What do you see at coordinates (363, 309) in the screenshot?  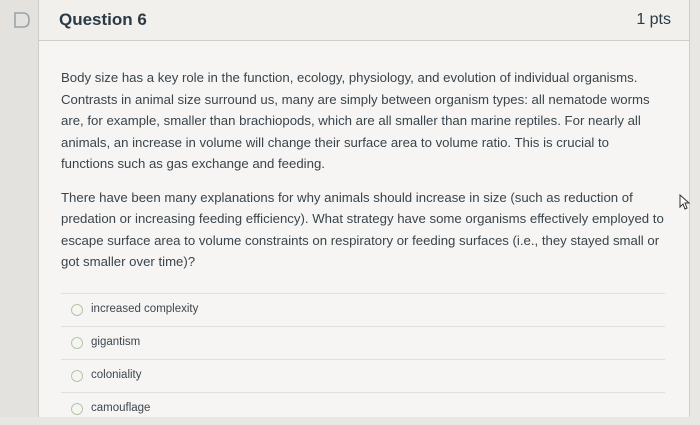 I see `answer-option: increased complexity` at bounding box center [363, 309].